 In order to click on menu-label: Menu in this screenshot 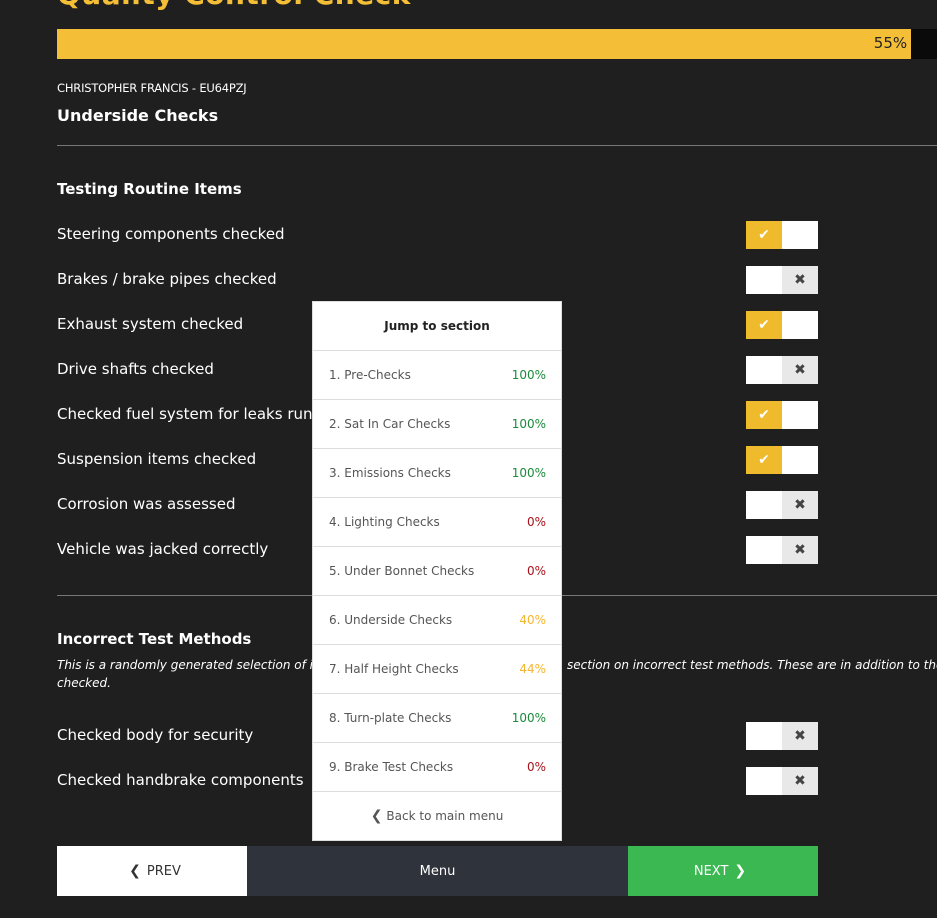, I will do `click(437, 871)`.